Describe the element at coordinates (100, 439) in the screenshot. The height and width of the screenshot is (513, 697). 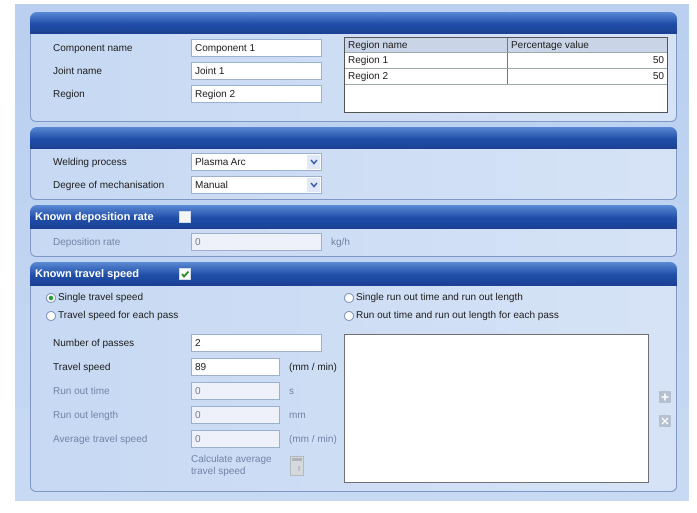
I see `field-label: Average travel speed` at that location.